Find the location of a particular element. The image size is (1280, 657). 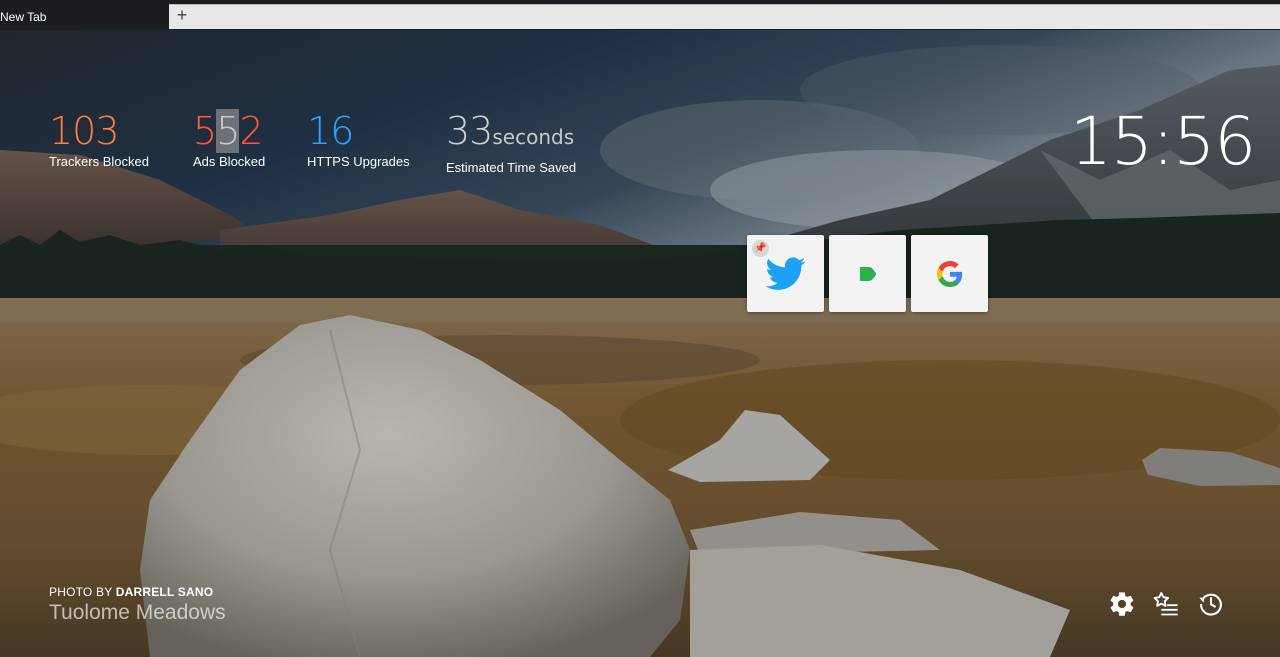

photo-credit: PHOTO BY DARRELL SANO is located at coordinates (131, 592).